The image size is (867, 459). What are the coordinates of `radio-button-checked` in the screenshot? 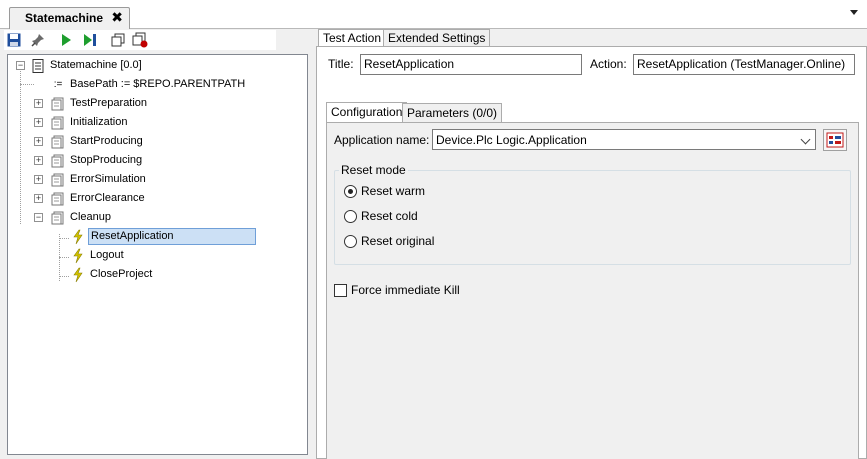 It's located at (350, 191).